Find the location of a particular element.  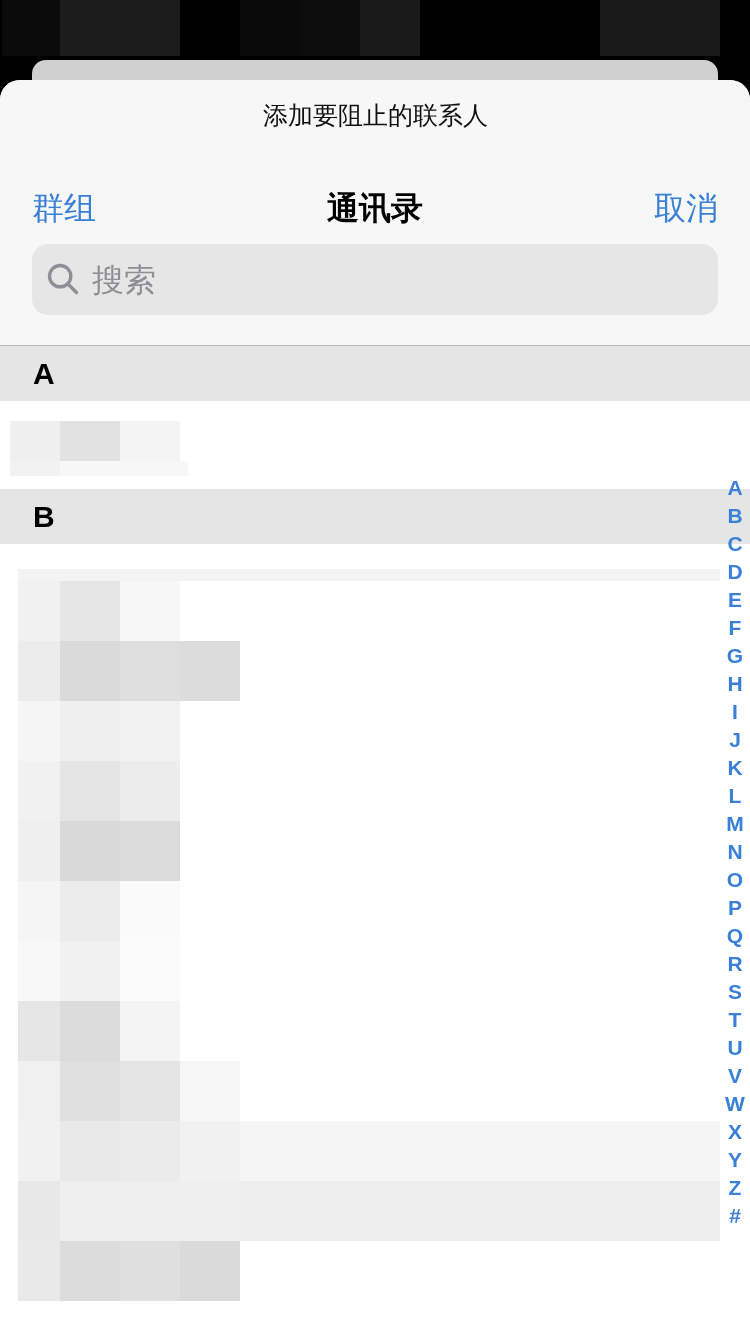

search-icon is located at coordinates (63, 279).